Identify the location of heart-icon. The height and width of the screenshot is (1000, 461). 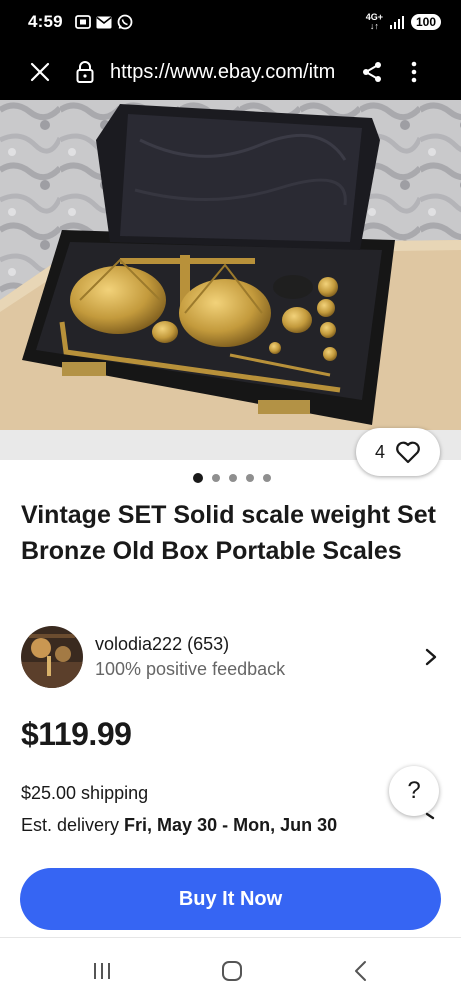
(408, 452).